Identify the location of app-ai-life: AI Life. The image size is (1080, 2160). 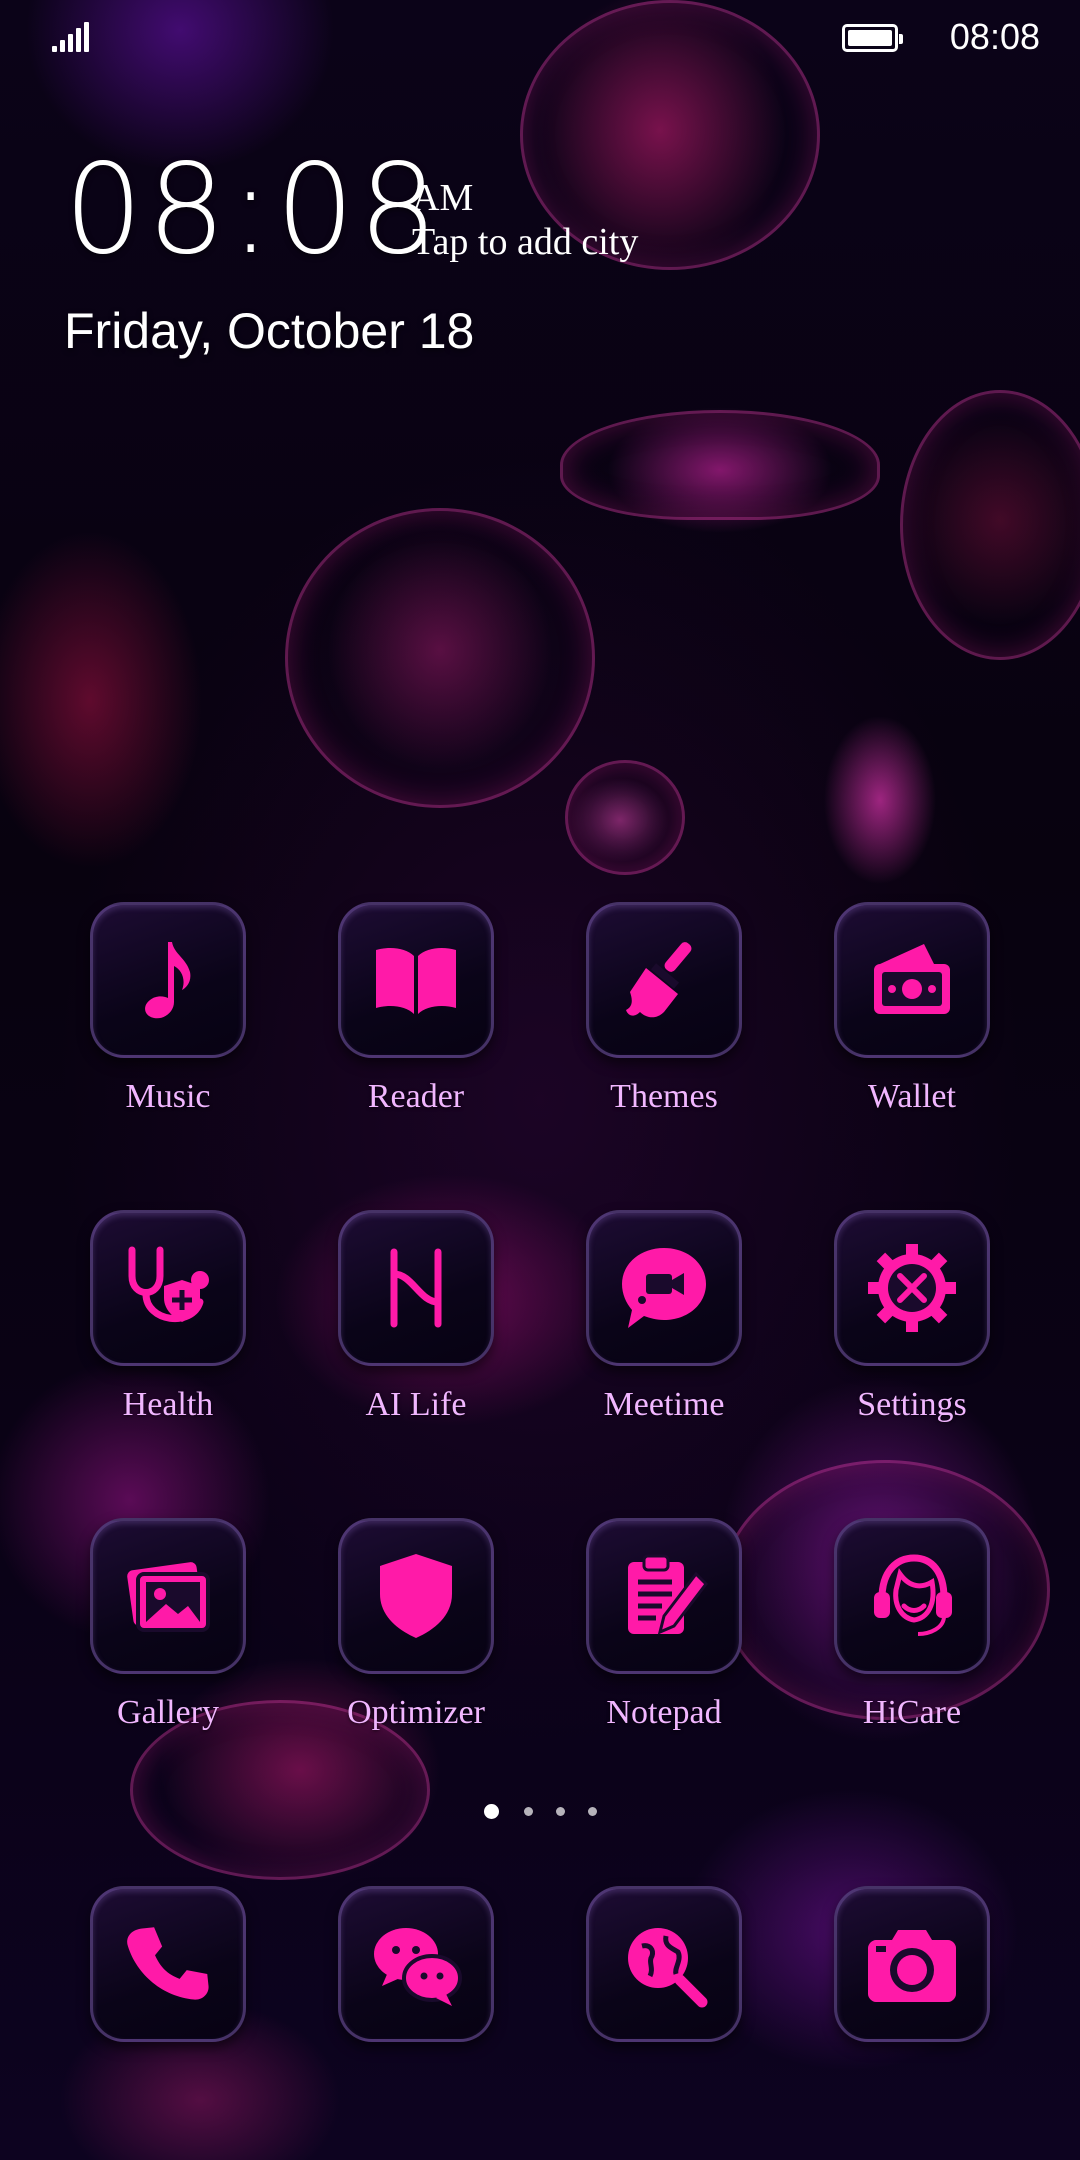
(416, 1325).